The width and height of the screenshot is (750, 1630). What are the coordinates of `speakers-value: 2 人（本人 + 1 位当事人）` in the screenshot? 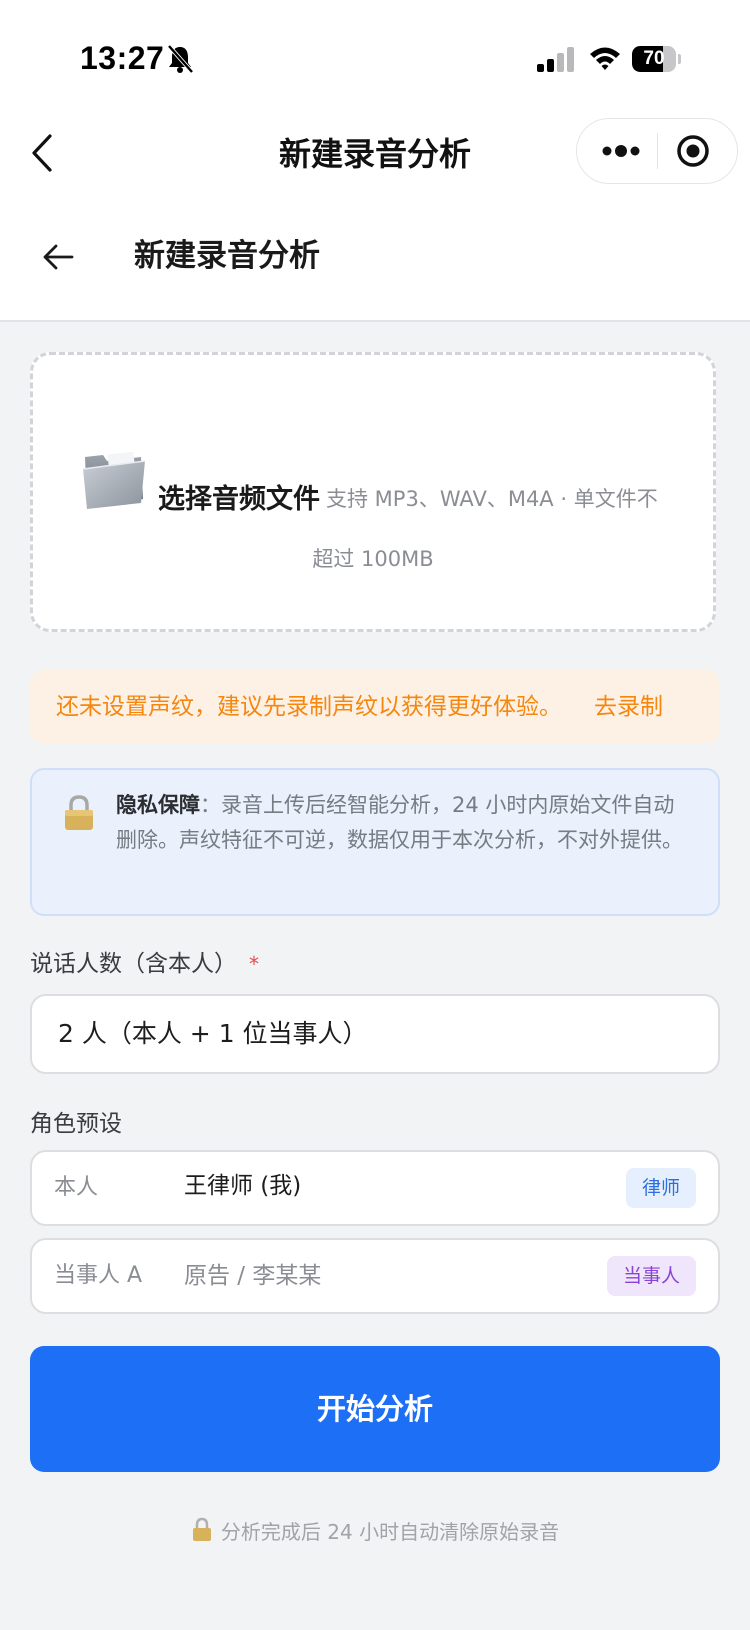 It's located at (213, 1033).